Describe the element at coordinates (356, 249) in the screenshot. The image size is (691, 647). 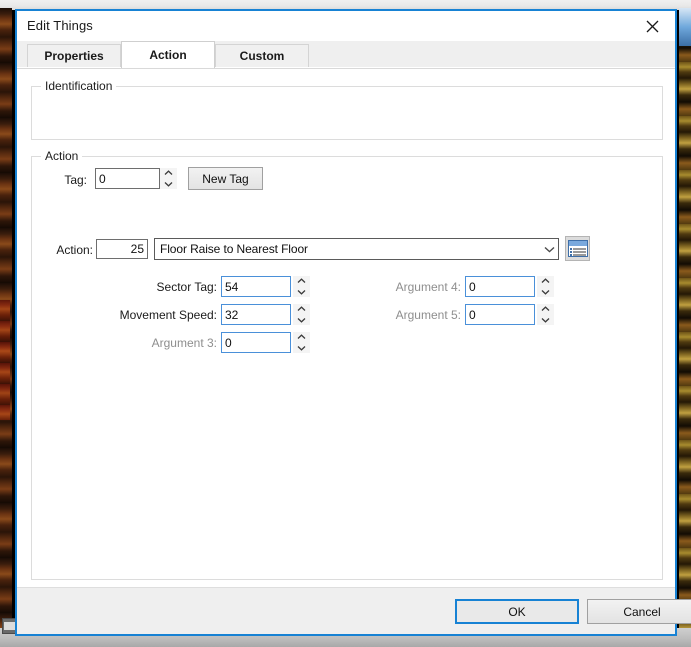
I see `action-select: Floor Raise to Nearest Floor` at that location.